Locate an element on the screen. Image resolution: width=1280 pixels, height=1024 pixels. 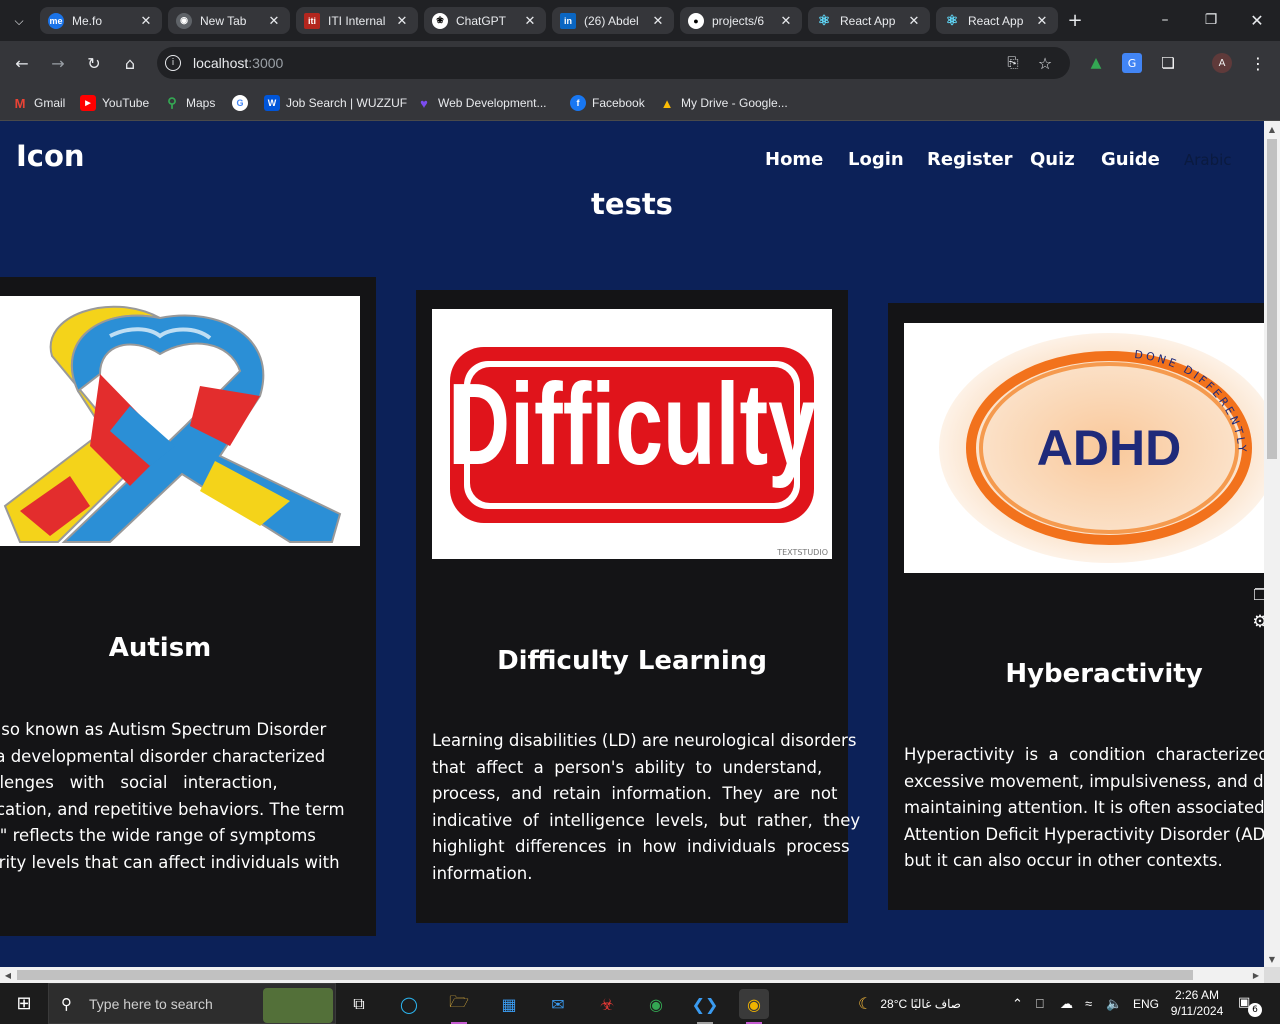
tab-react-app: ⚛ React App ✕ is located at coordinates (869, 20).